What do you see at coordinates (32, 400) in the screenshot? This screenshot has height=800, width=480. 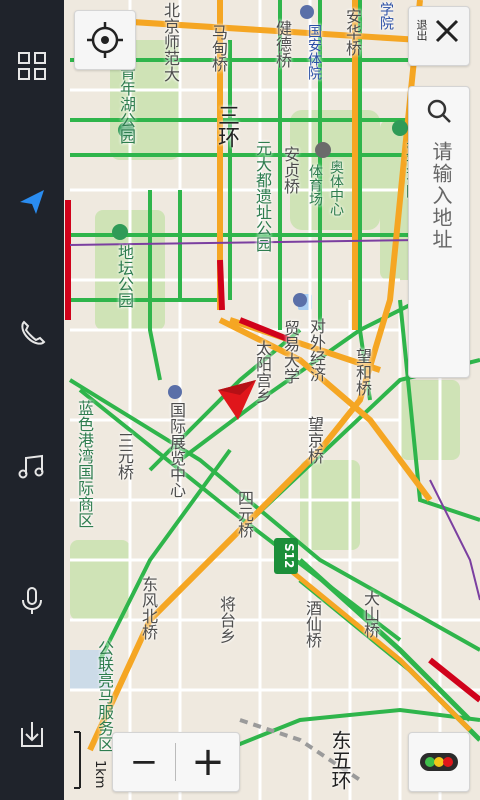 I see `sidebar` at bounding box center [32, 400].